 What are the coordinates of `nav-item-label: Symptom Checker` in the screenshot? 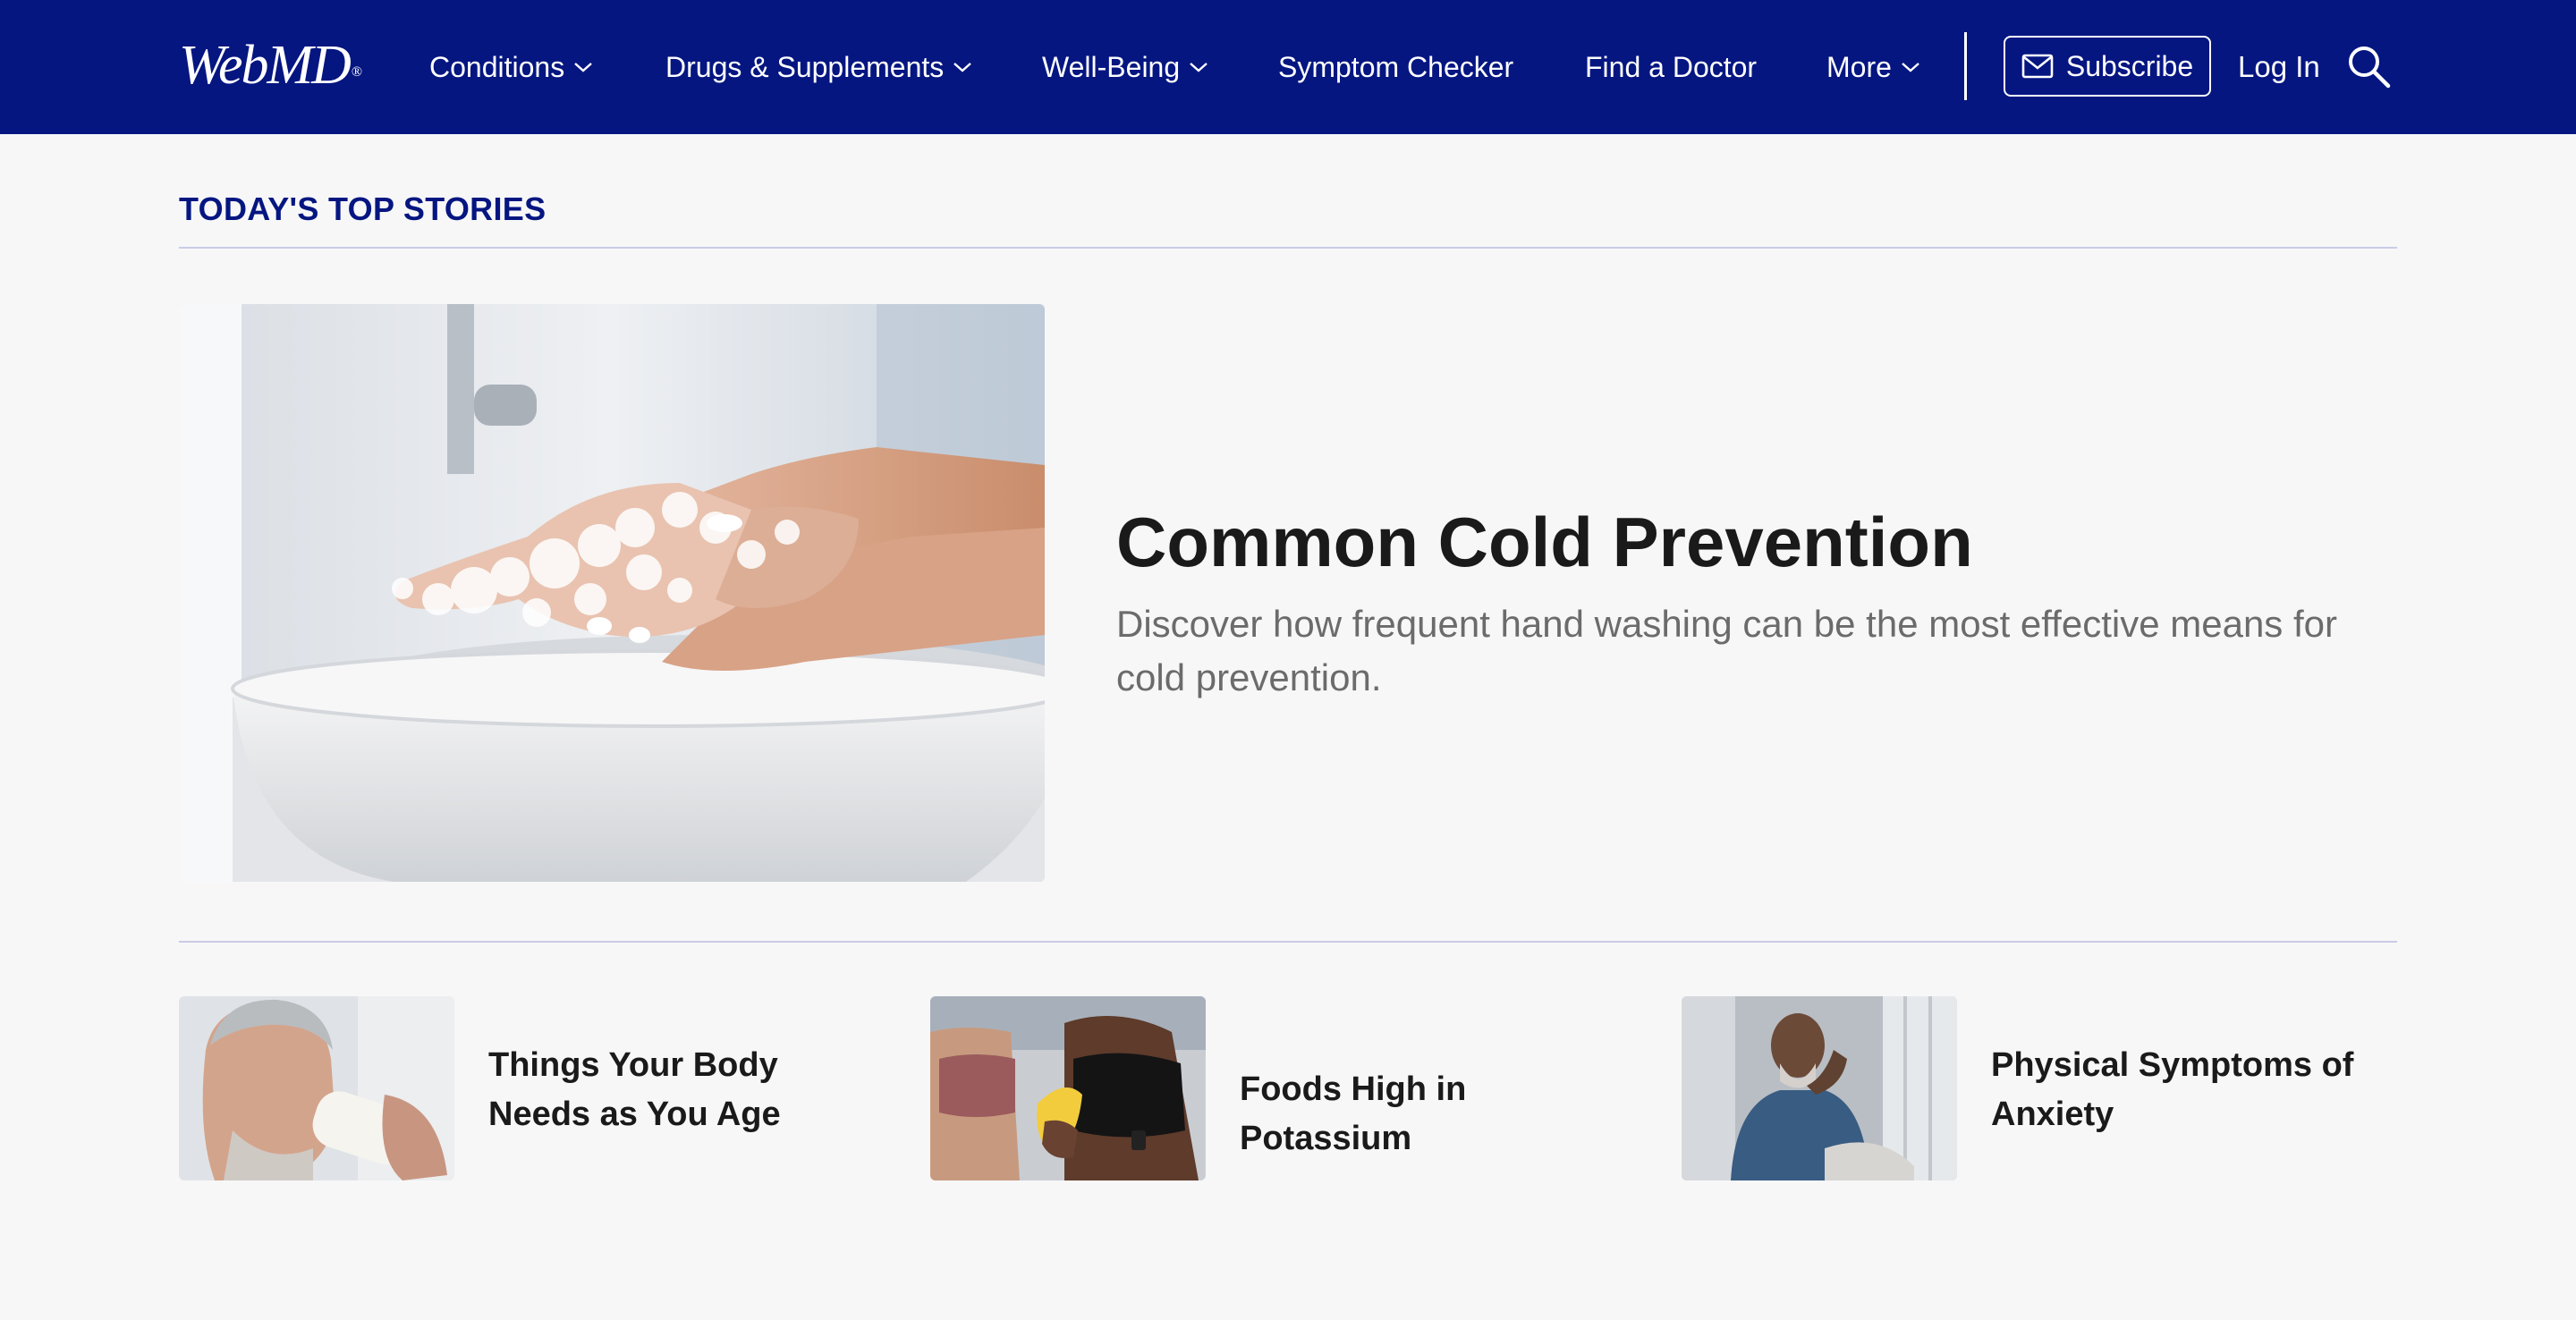 It's located at (1396, 67).